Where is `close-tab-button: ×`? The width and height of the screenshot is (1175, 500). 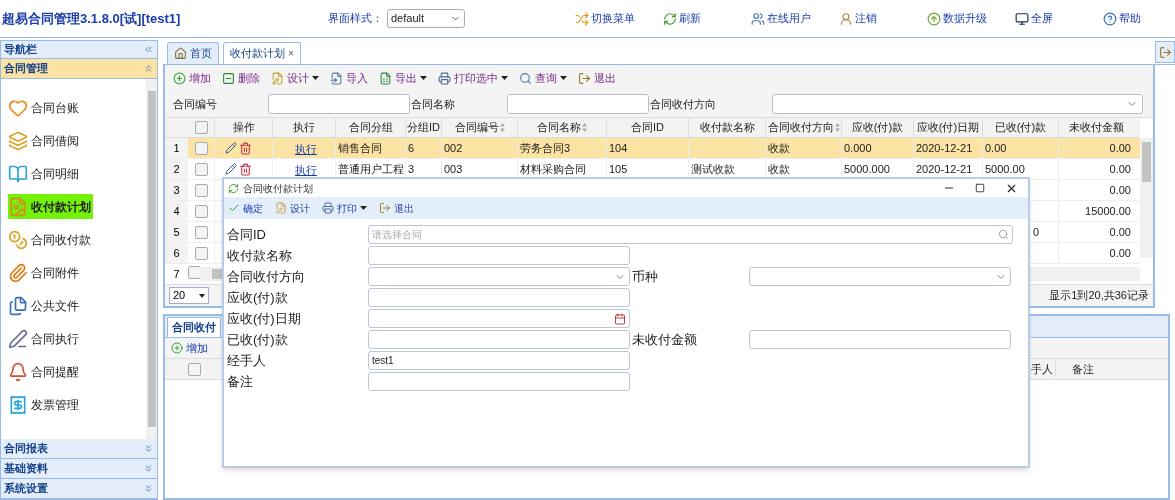
close-tab-button: × is located at coordinates (291, 53).